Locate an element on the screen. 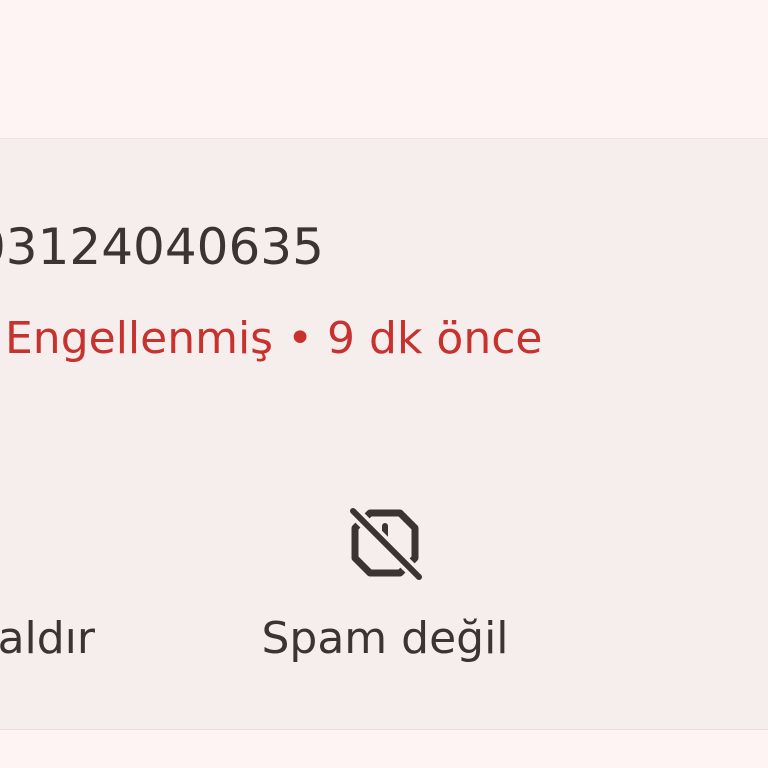 The height and width of the screenshot is (768, 768). not-spam-label: Spam değil is located at coordinates (385, 638).